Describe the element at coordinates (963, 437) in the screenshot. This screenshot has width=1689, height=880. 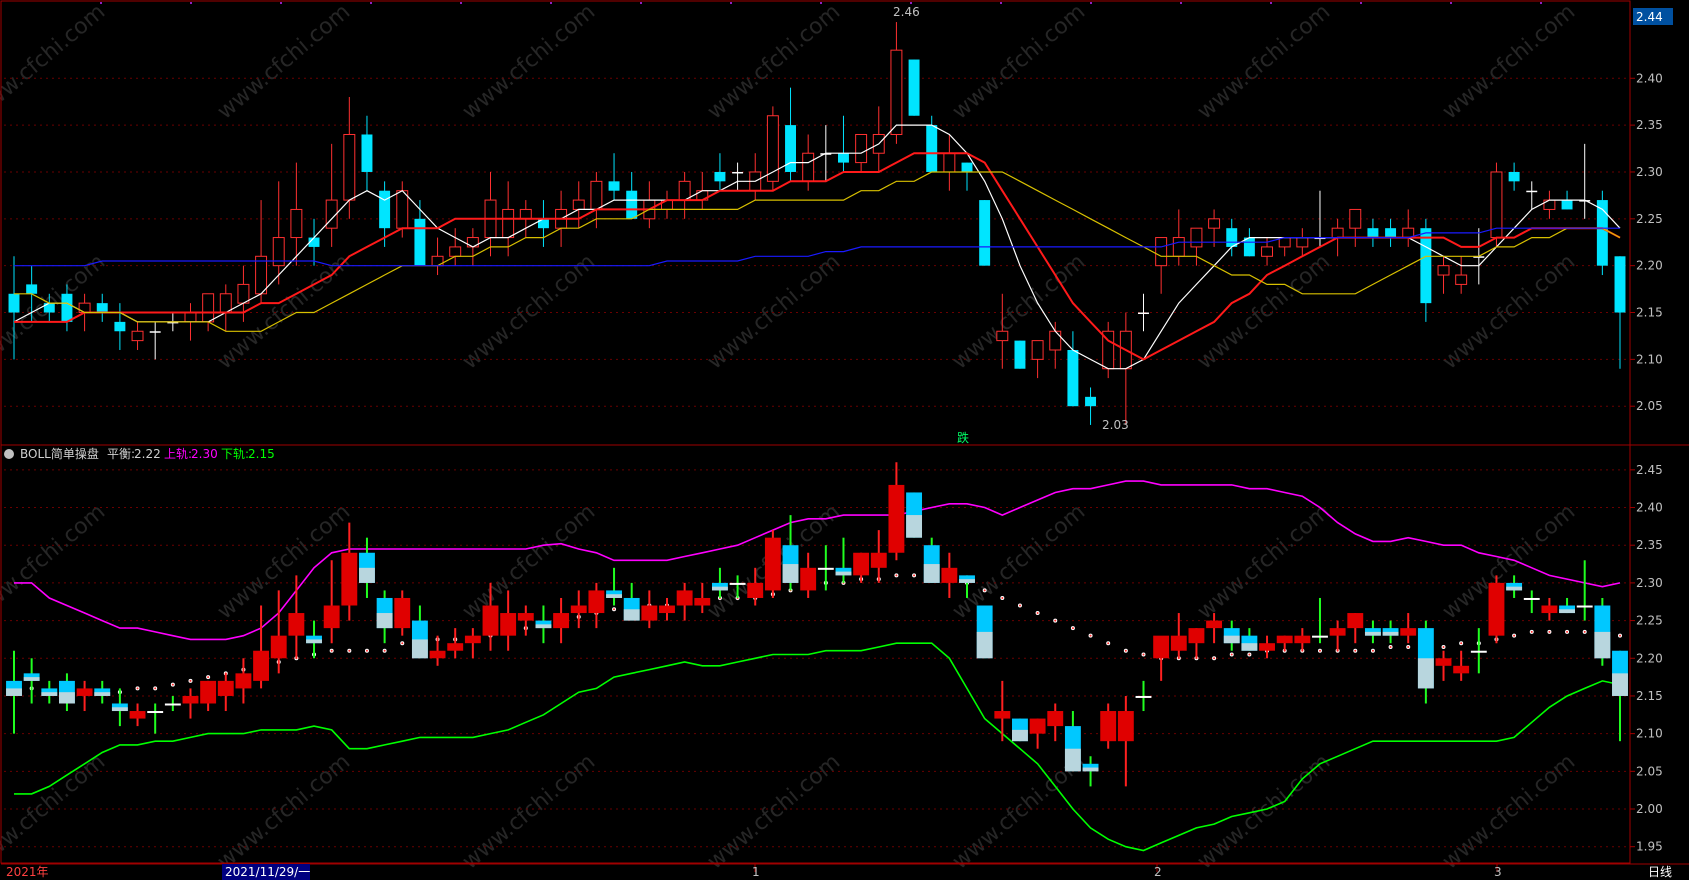
I see `signal-label: 跌` at that location.